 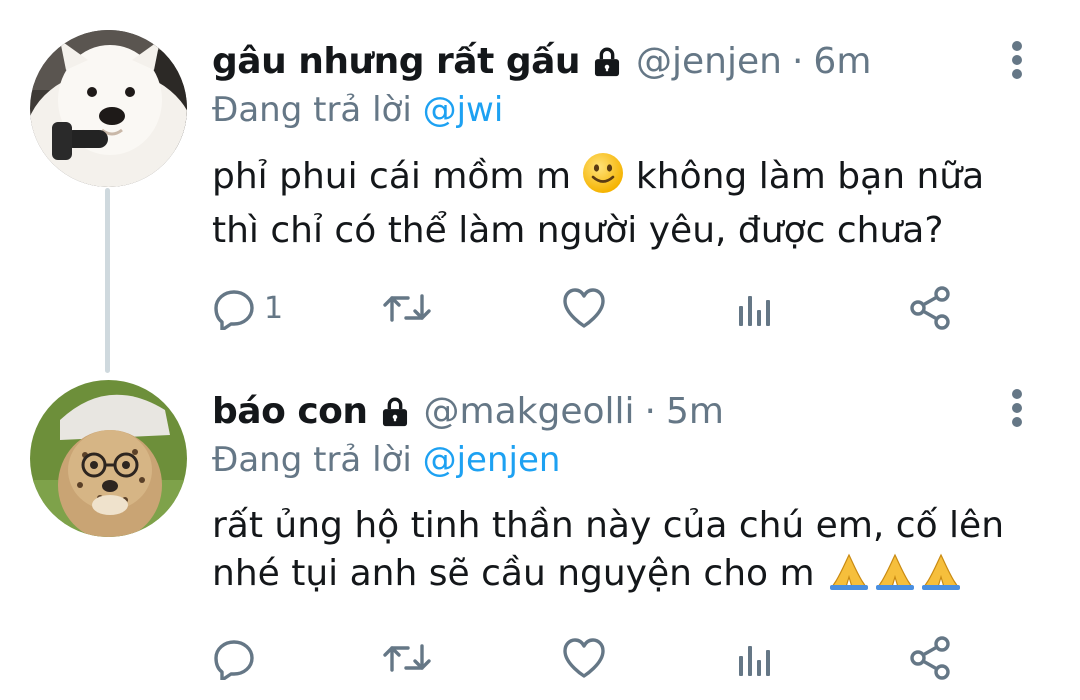 I want to click on share-button, so click(x=930, y=658).